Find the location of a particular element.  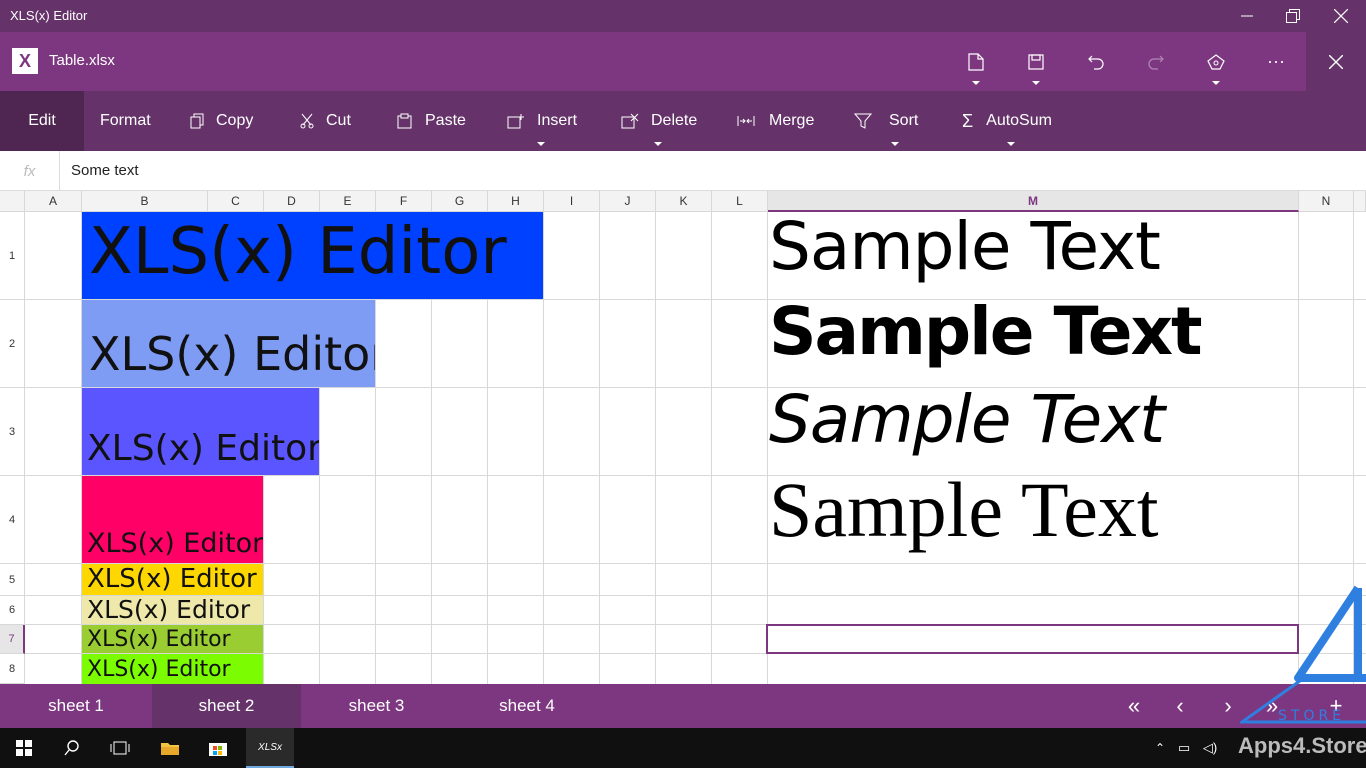

tab-format: Format is located at coordinates (125, 121).